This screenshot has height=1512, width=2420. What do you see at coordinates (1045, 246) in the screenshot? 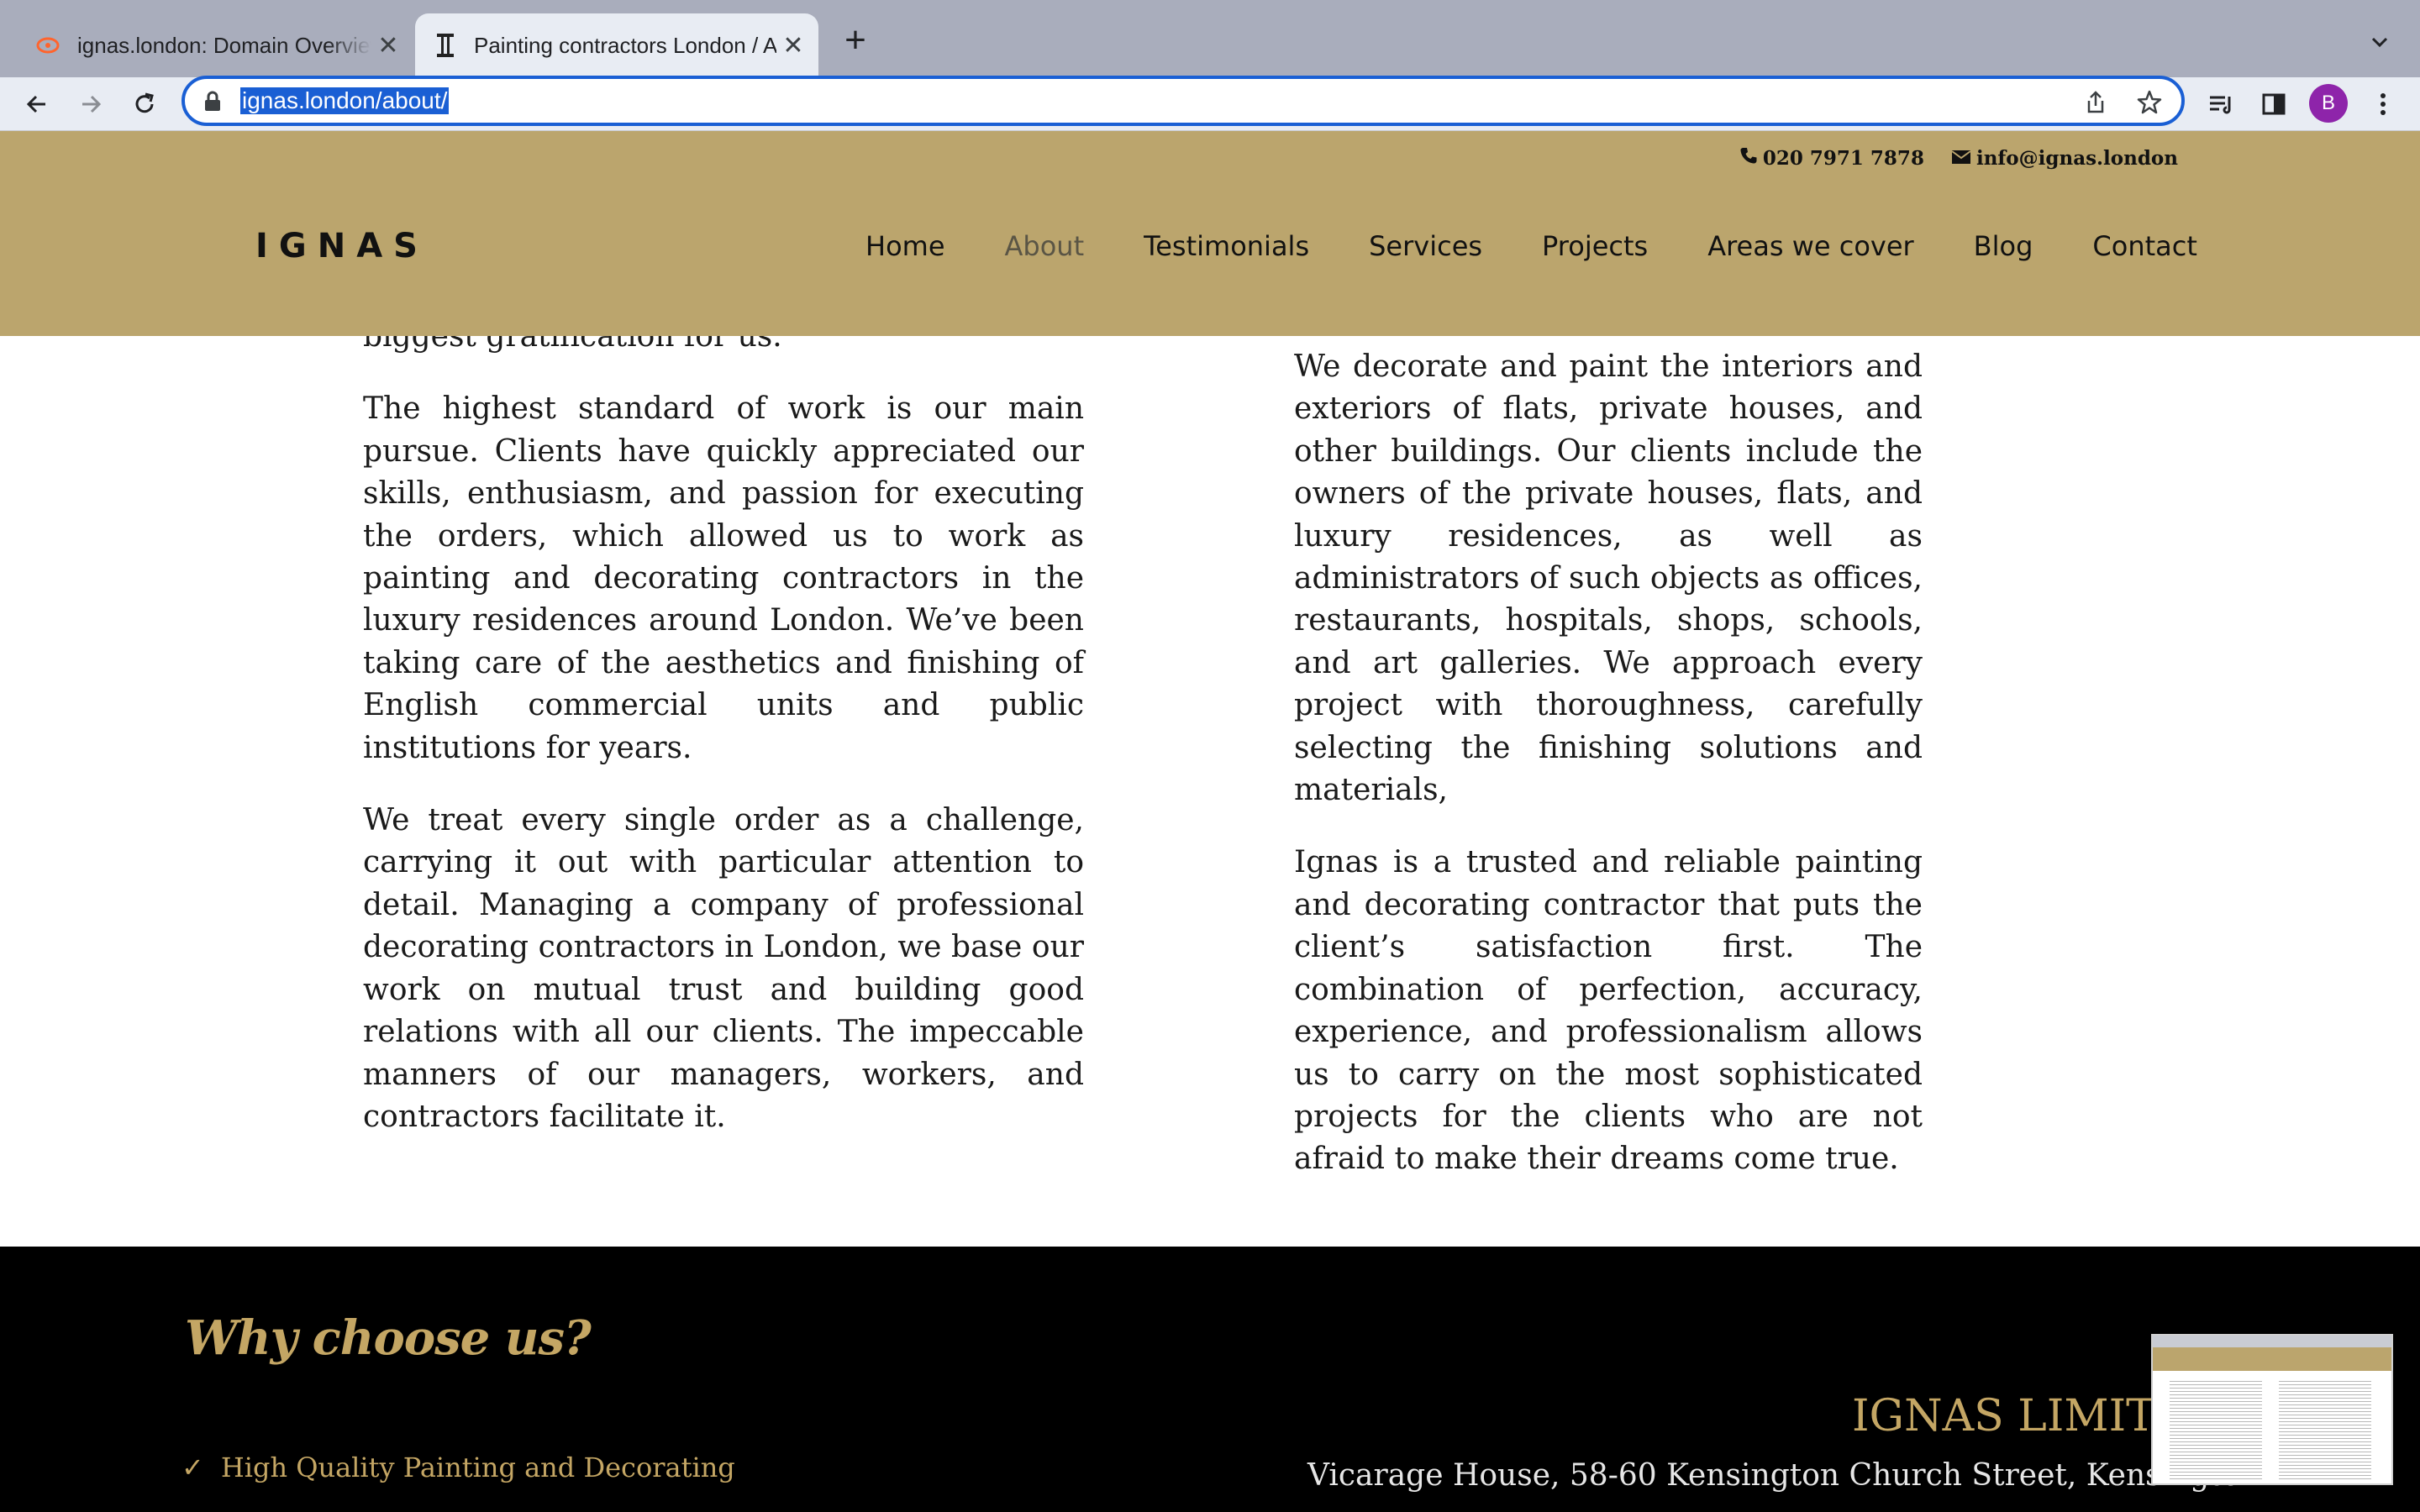
I see `nav-about: About` at bounding box center [1045, 246].